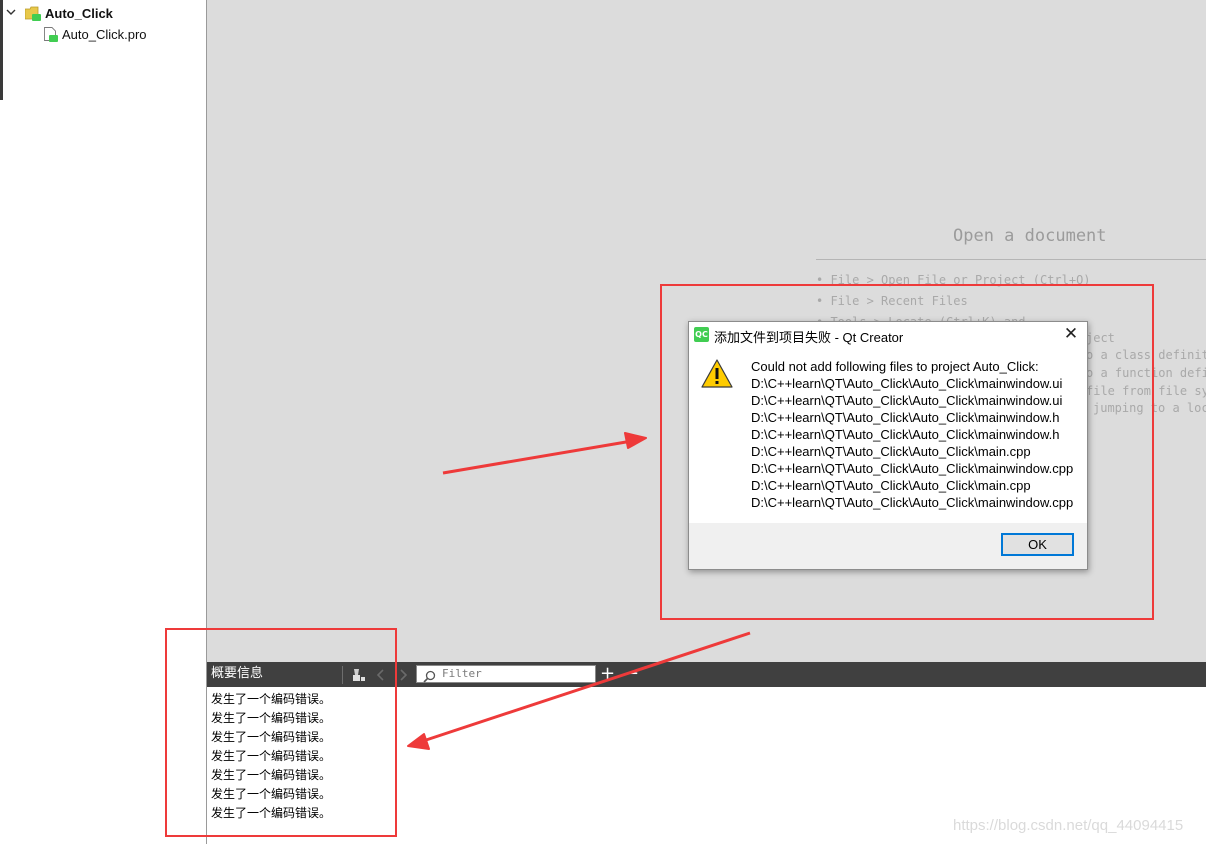  I want to click on annotation-arrows, so click(579, 591).